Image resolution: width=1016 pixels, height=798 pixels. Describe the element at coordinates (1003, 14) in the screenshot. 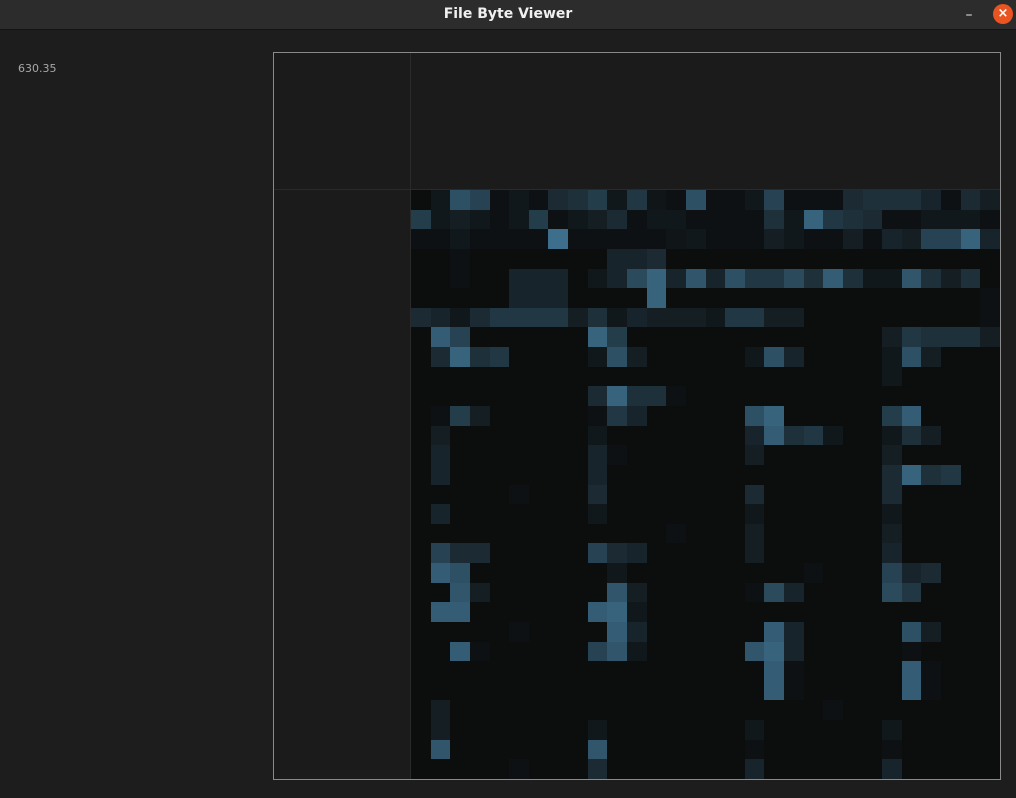

I see `close-button: ×` at that location.